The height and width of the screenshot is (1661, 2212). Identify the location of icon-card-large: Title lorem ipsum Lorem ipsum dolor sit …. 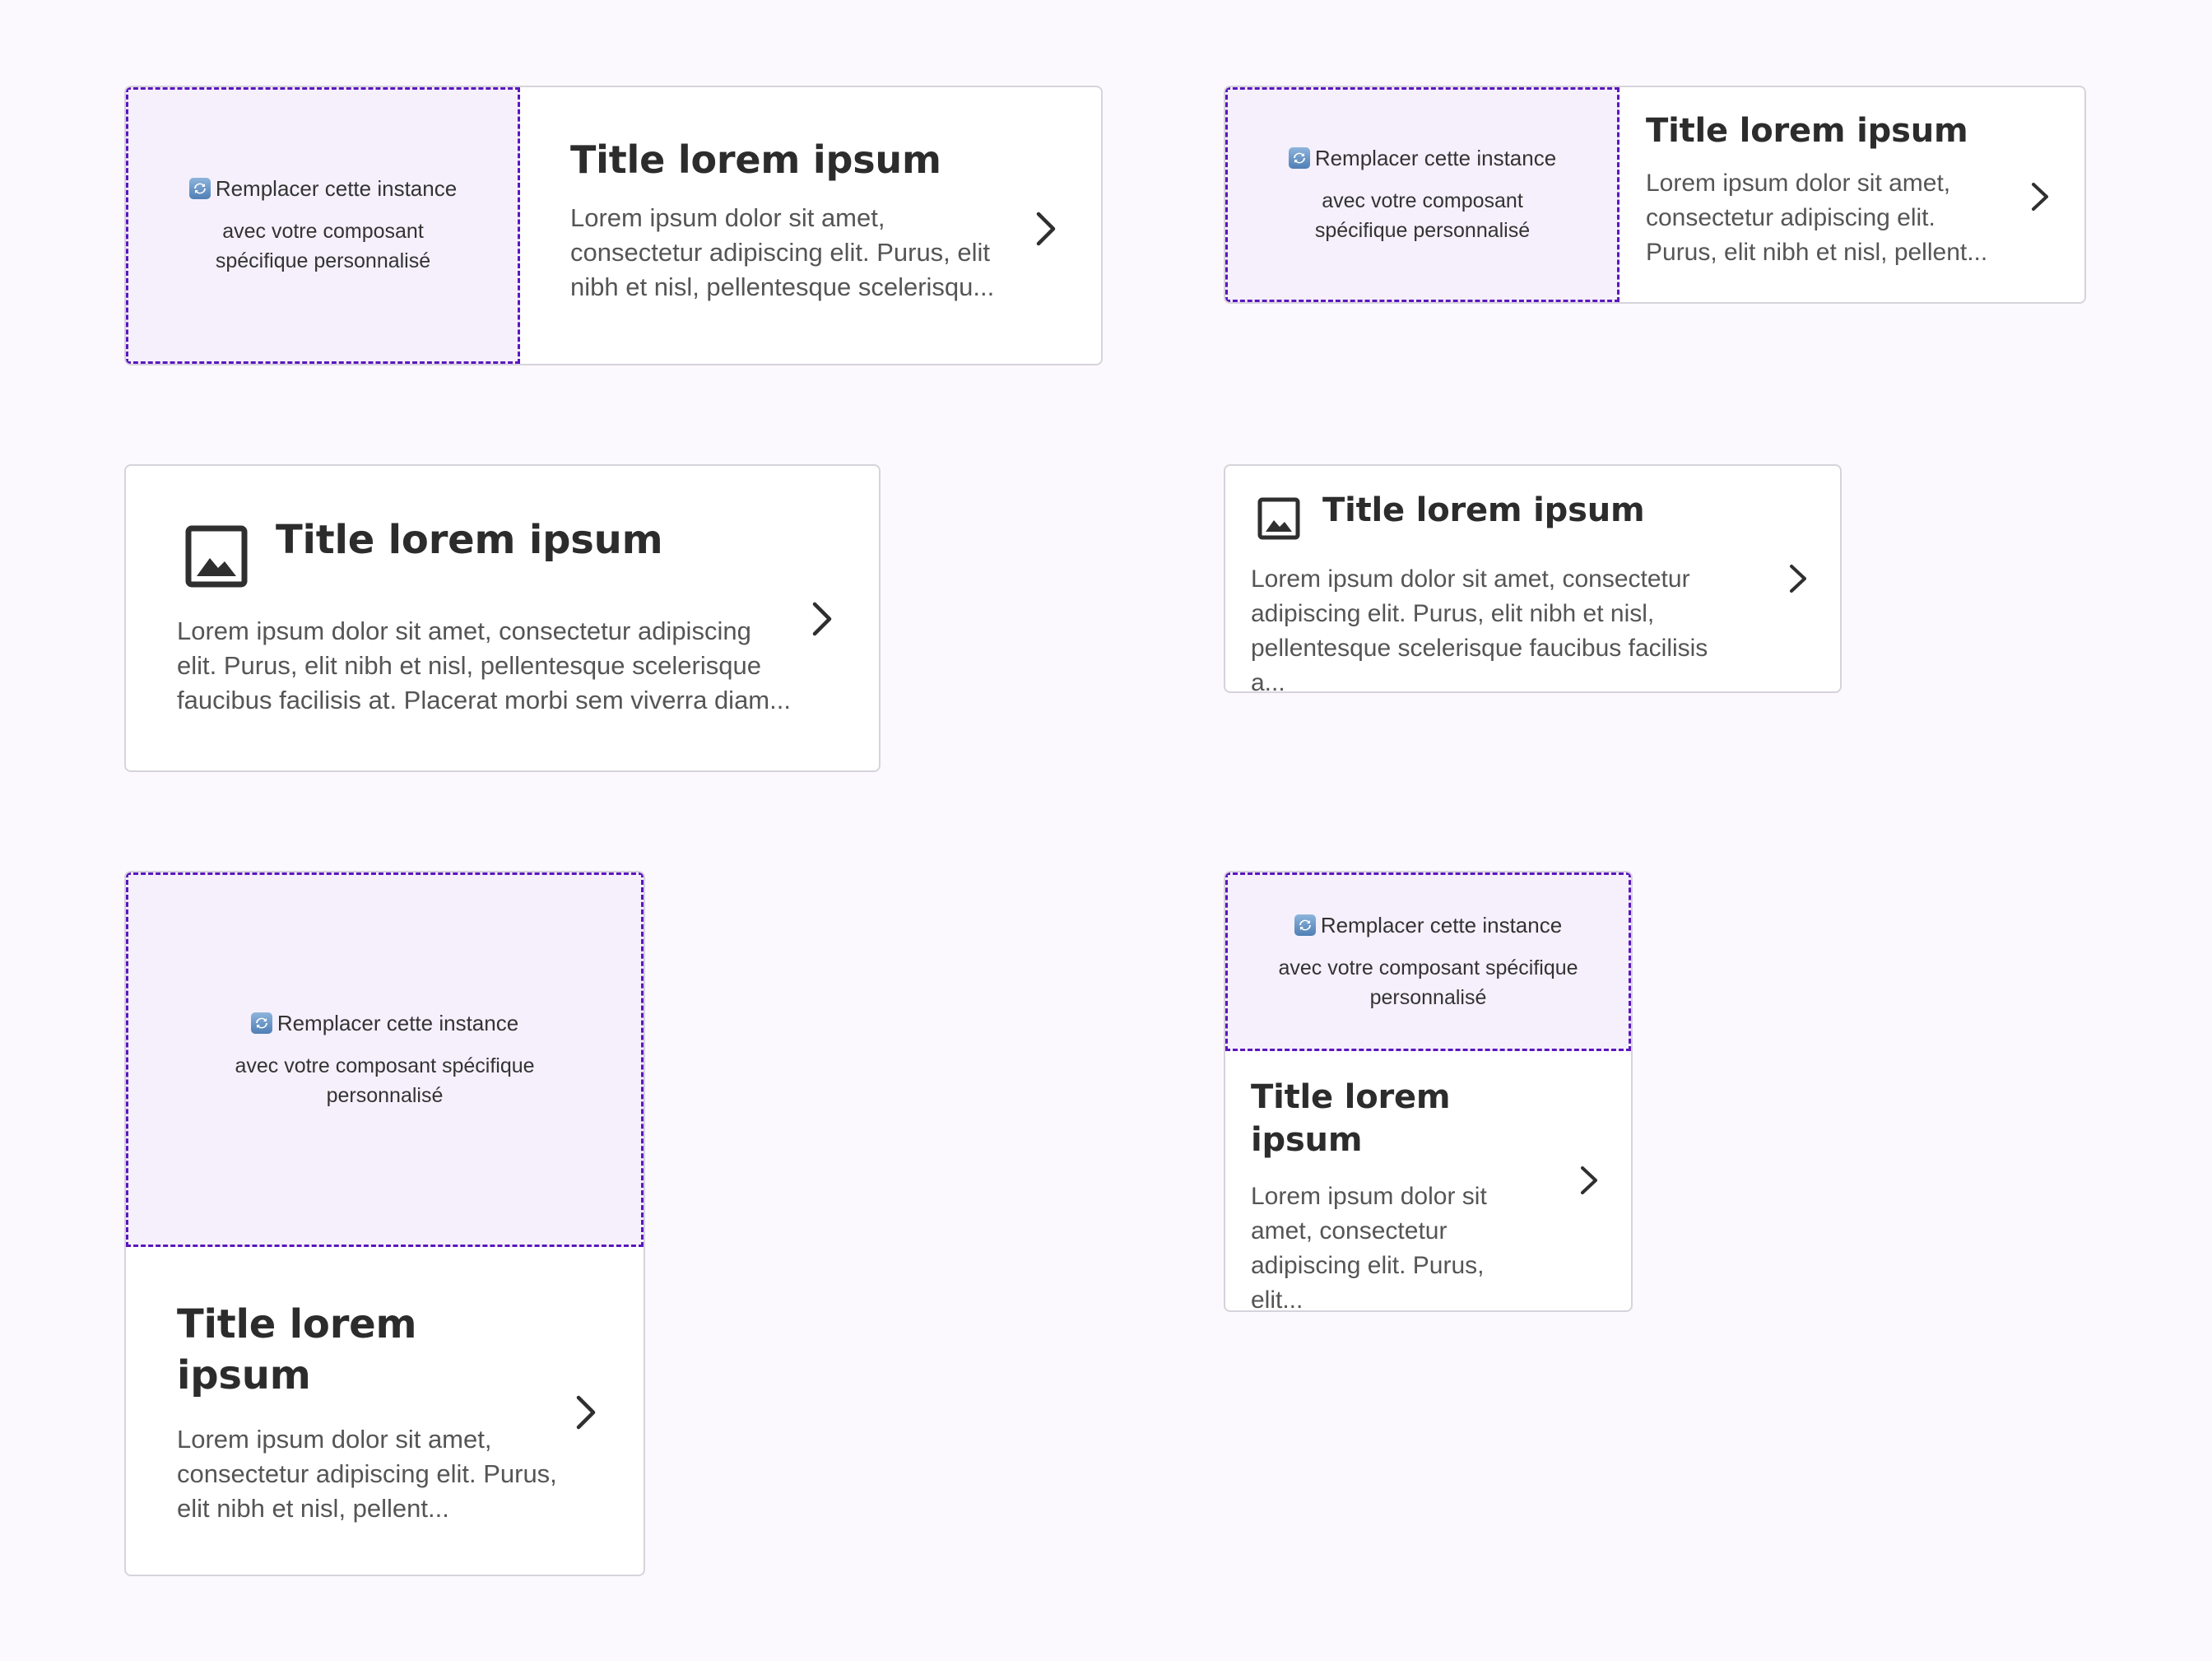
(502, 618).